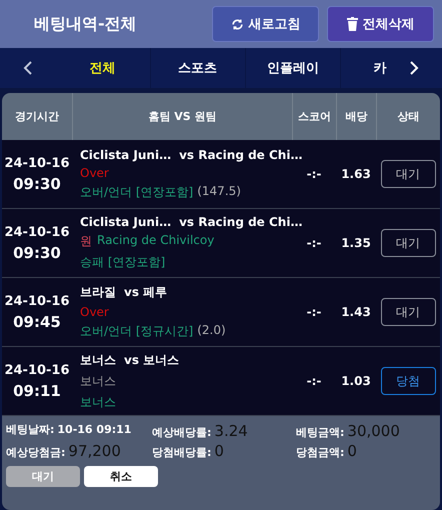 The width and height of the screenshot is (442, 510). I want to click on line-value: (2.0), so click(211, 331).